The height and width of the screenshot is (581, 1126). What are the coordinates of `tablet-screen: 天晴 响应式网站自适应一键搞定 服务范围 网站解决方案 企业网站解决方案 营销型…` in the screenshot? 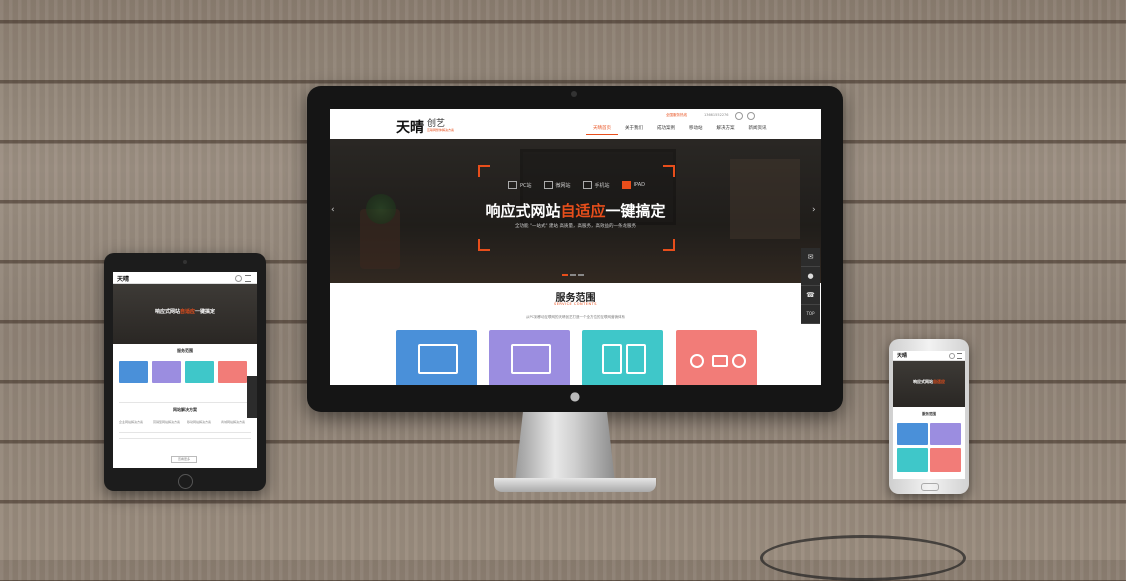 It's located at (185, 370).